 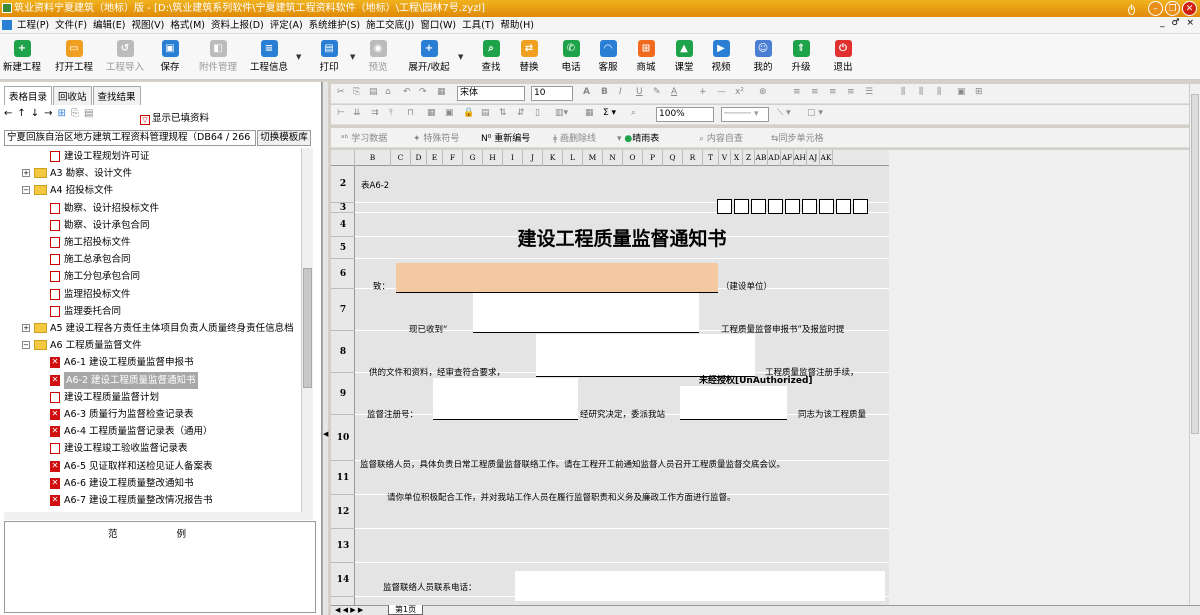 What do you see at coordinates (152, 328) in the screenshot?
I see `tree-item: + A5 建设工程各方责任主体项目负责人质量终身责任信息档` at bounding box center [152, 328].